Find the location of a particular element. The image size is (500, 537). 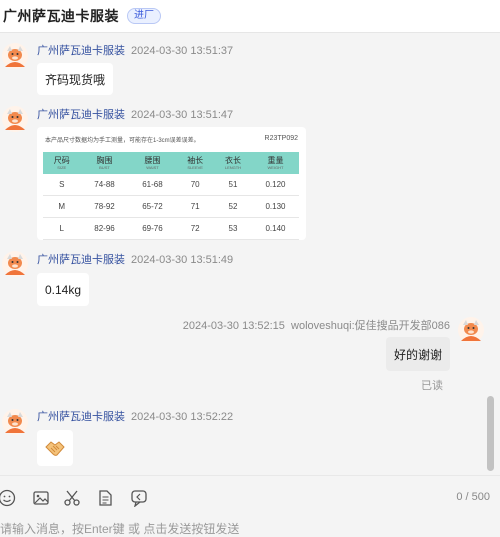

message-text: 齐码现货哦 is located at coordinates (75, 79).